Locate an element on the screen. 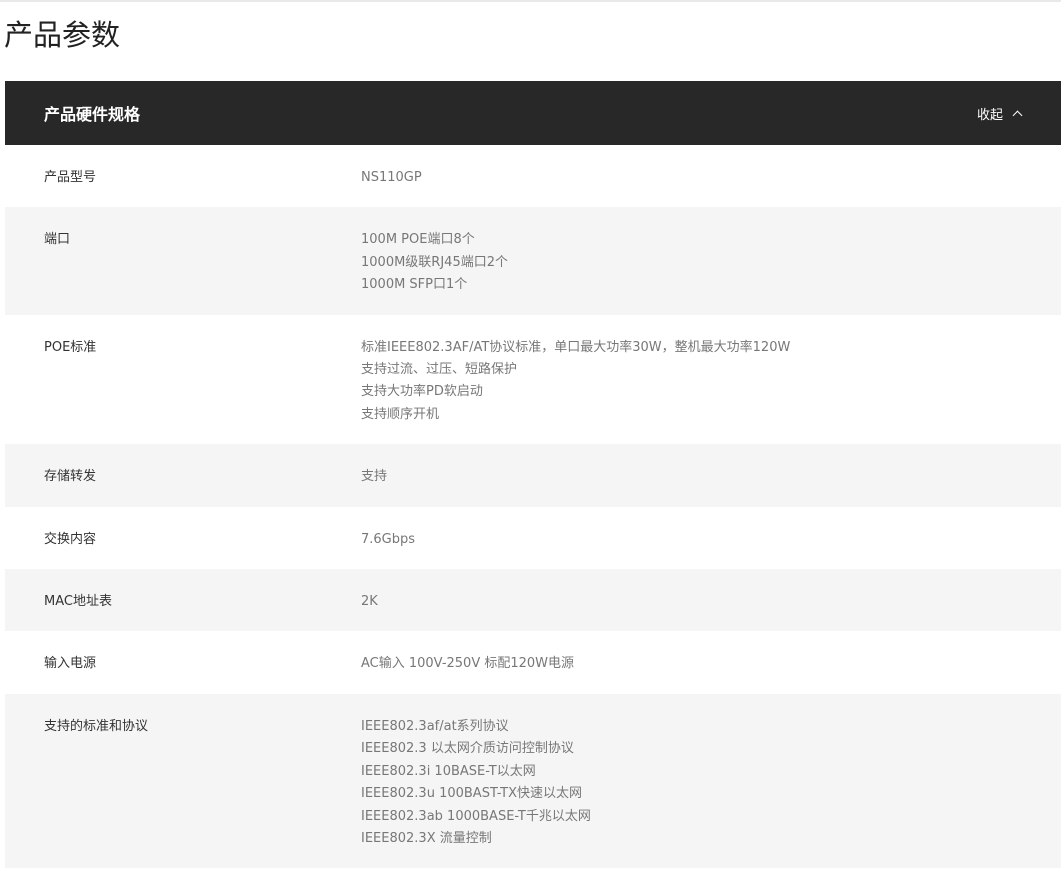 The width and height of the screenshot is (1061, 871). spec-row: MAC地址表 2K is located at coordinates (533, 600).